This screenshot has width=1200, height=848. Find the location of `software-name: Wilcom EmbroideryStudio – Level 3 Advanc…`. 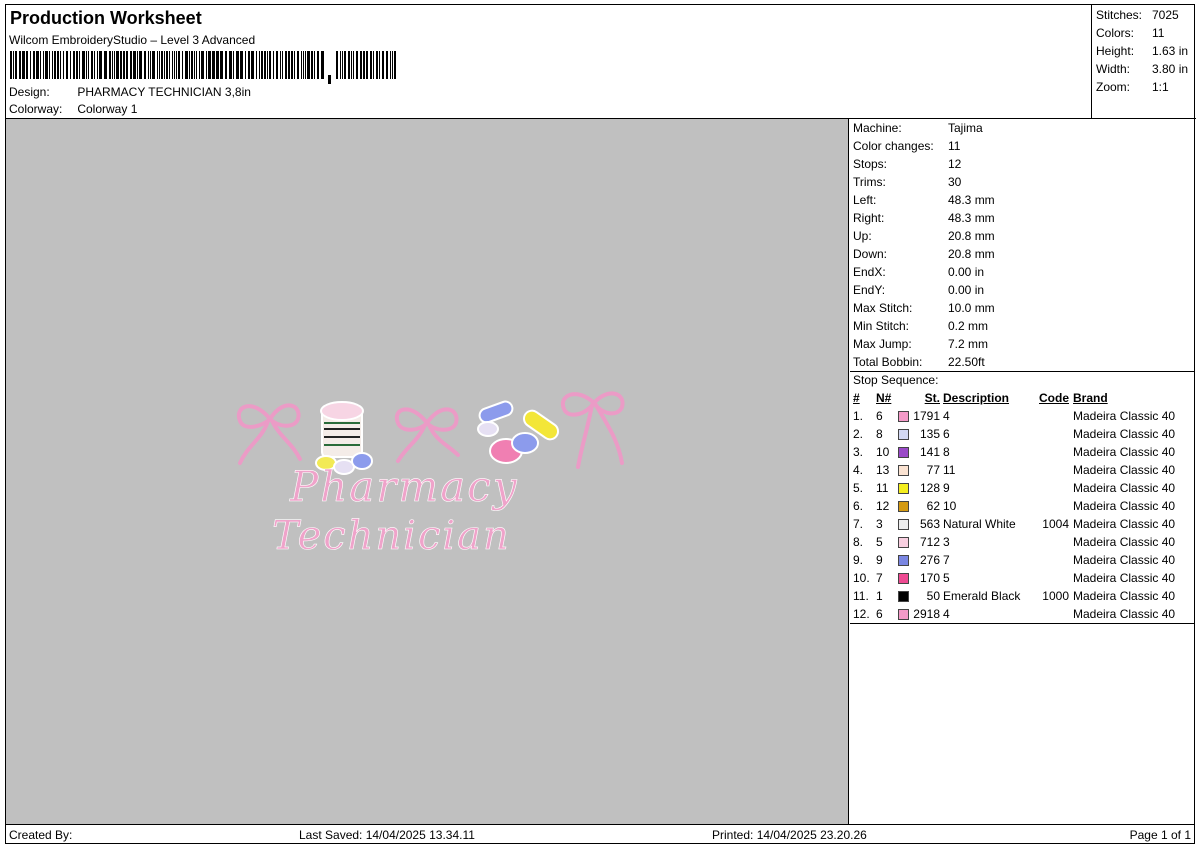

software-name: Wilcom EmbroideryStudio – Level 3 Advanc… is located at coordinates (132, 40).